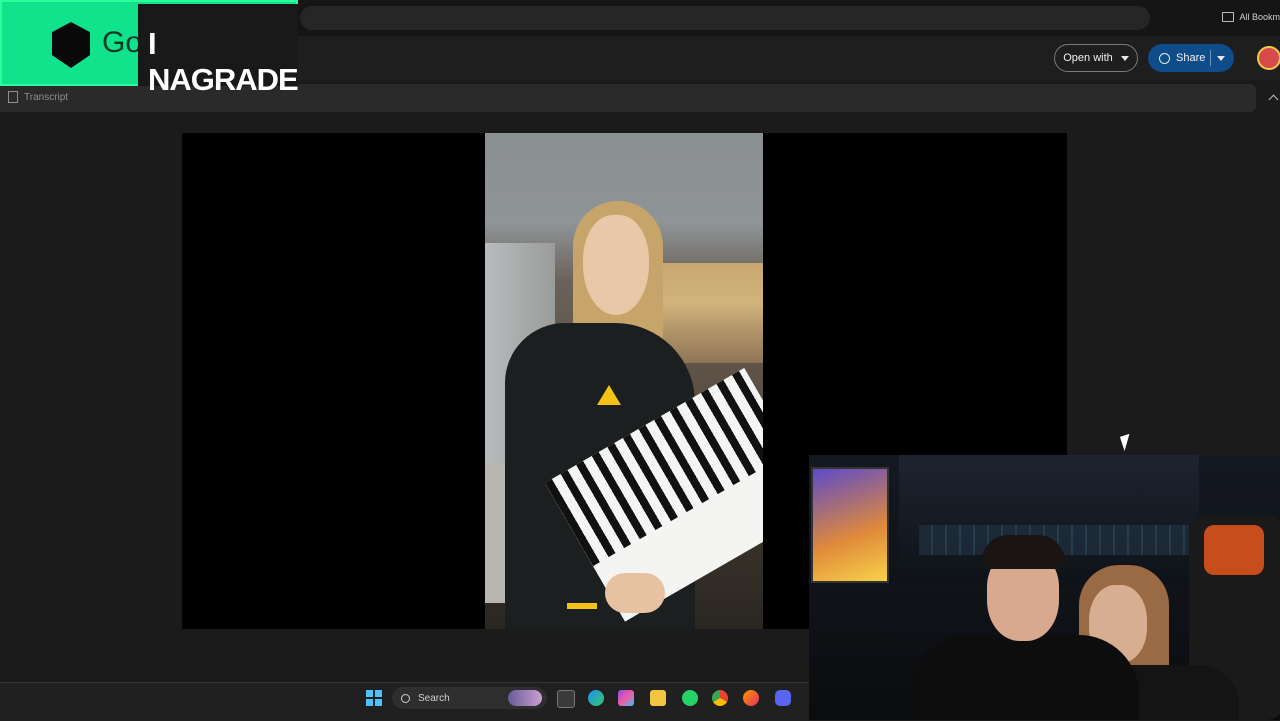  What do you see at coordinates (616, 265) in the screenshot?
I see `video-person-head` at bounding box center [616, 265].